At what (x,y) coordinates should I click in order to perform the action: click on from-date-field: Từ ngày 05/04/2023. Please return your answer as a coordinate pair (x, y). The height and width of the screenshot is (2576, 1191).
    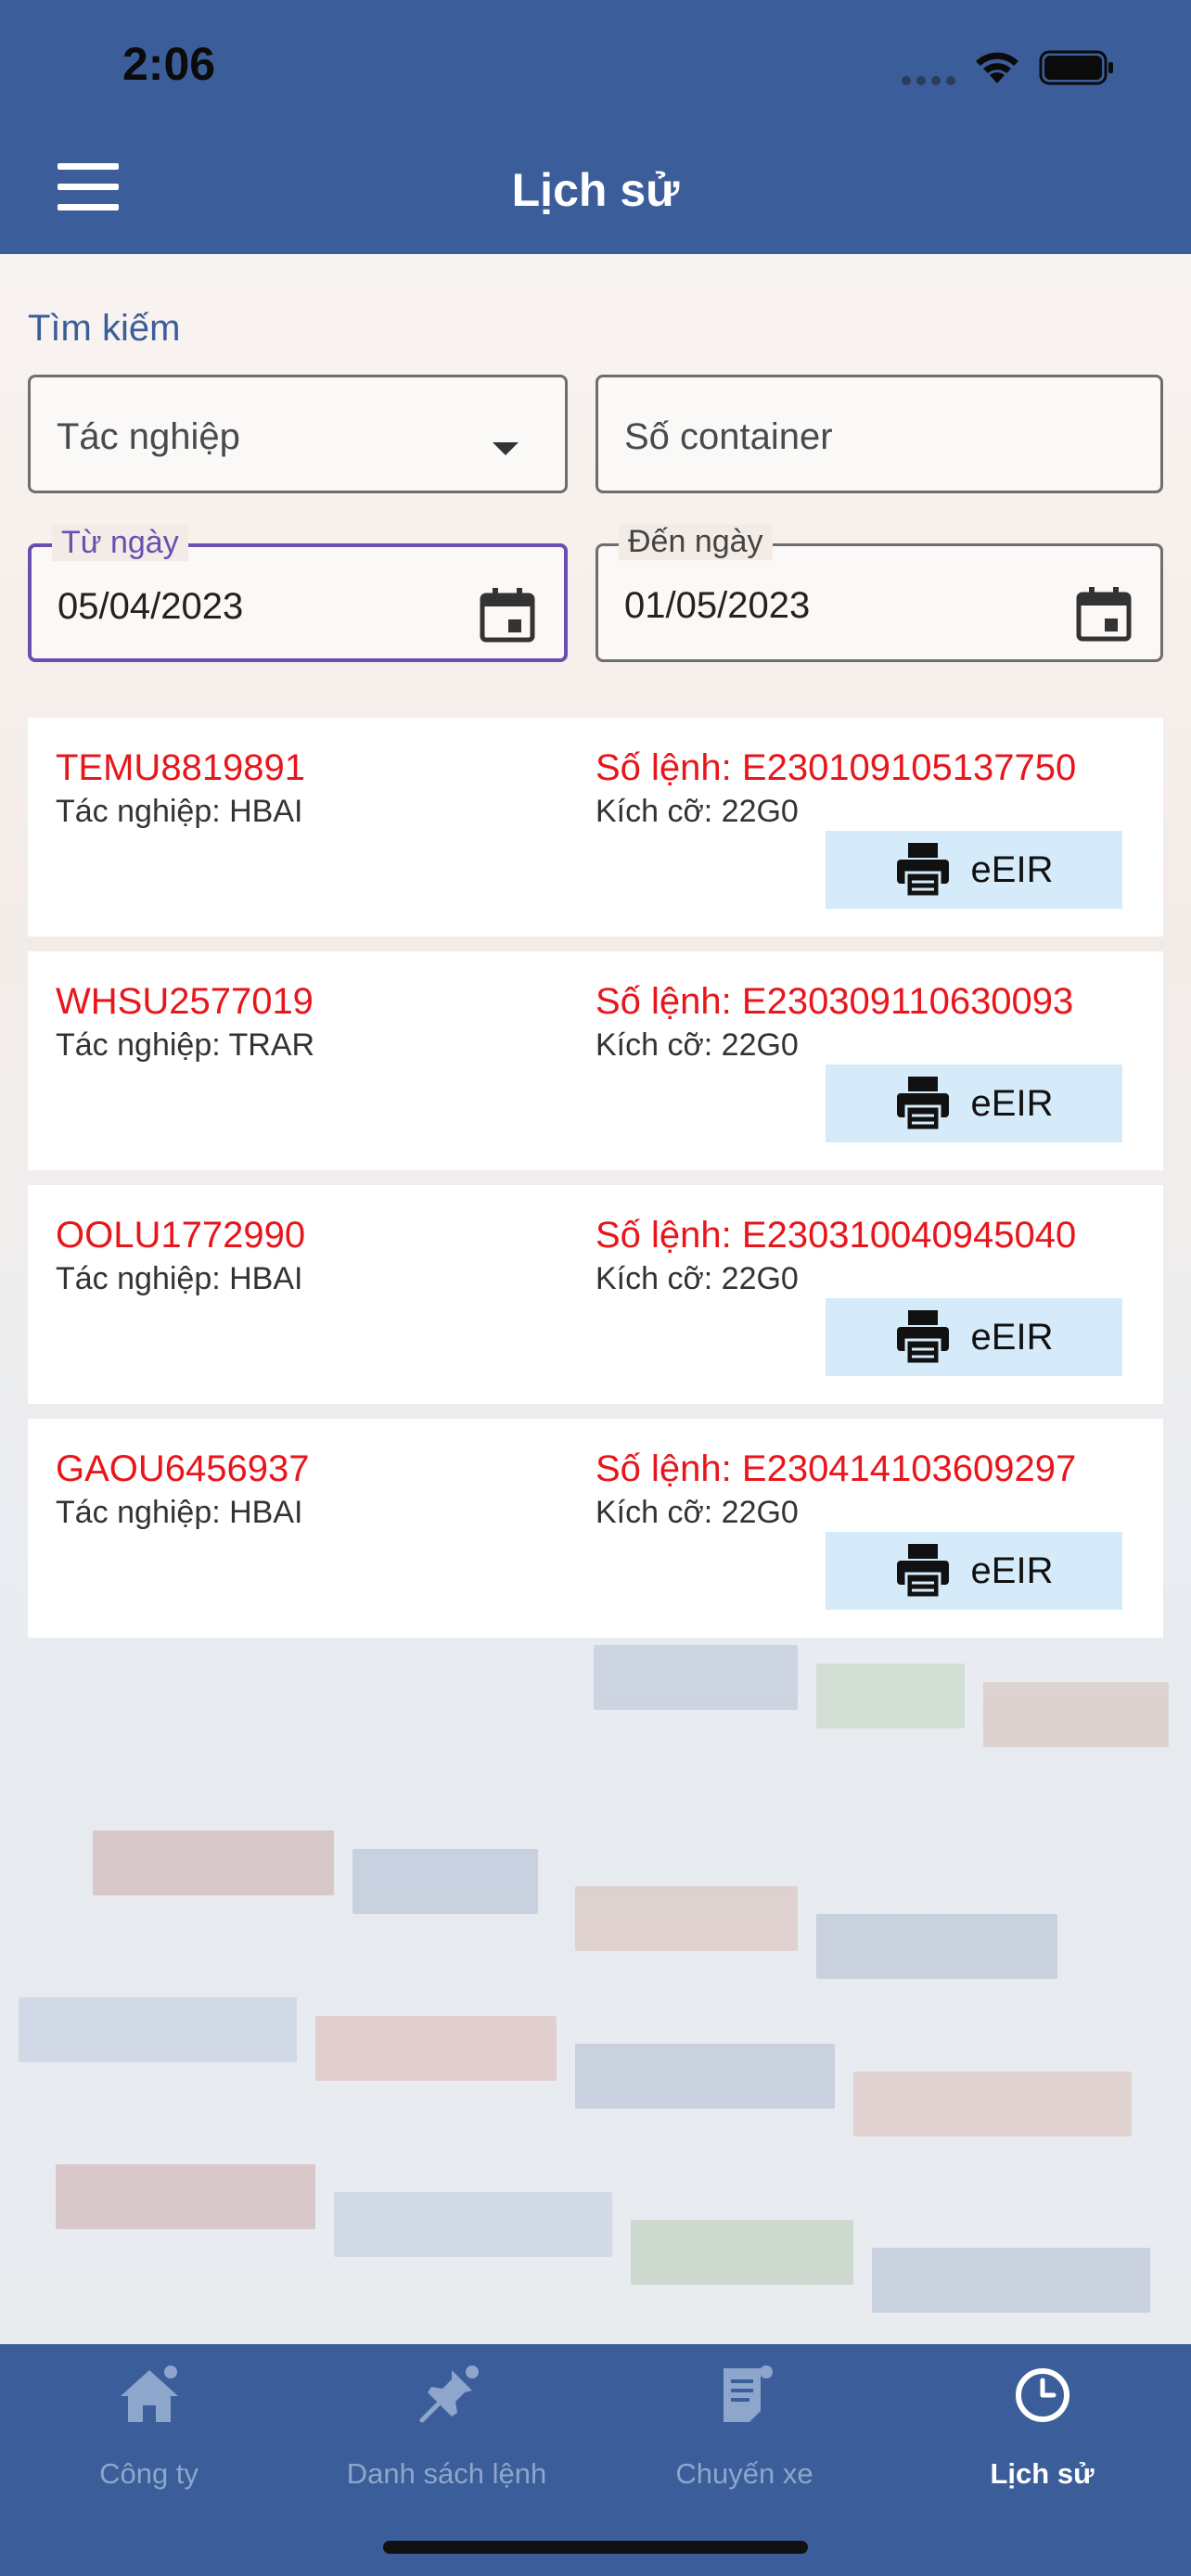
    Looking at the image, I should click on (298, 593).